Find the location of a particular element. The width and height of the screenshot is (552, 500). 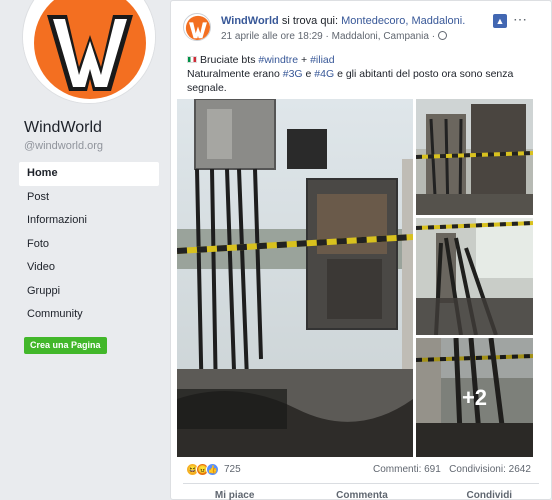

cables-photo is located at coordinates (474, 276).